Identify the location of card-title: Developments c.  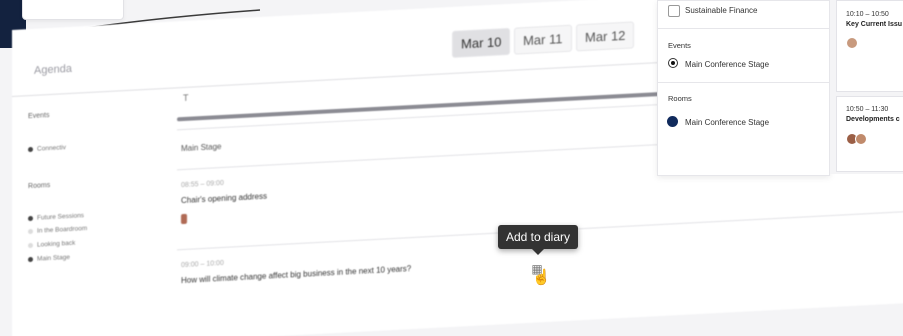
(873, 119).